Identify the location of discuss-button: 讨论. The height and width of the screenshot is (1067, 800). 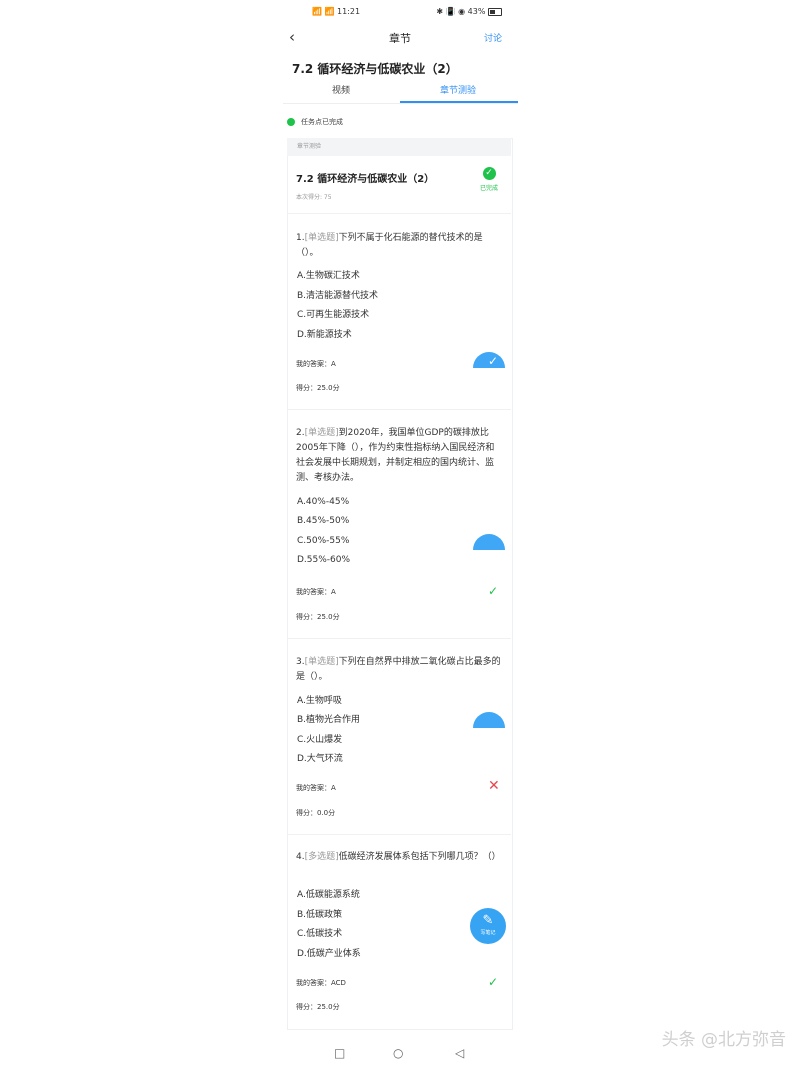
(493, 37).